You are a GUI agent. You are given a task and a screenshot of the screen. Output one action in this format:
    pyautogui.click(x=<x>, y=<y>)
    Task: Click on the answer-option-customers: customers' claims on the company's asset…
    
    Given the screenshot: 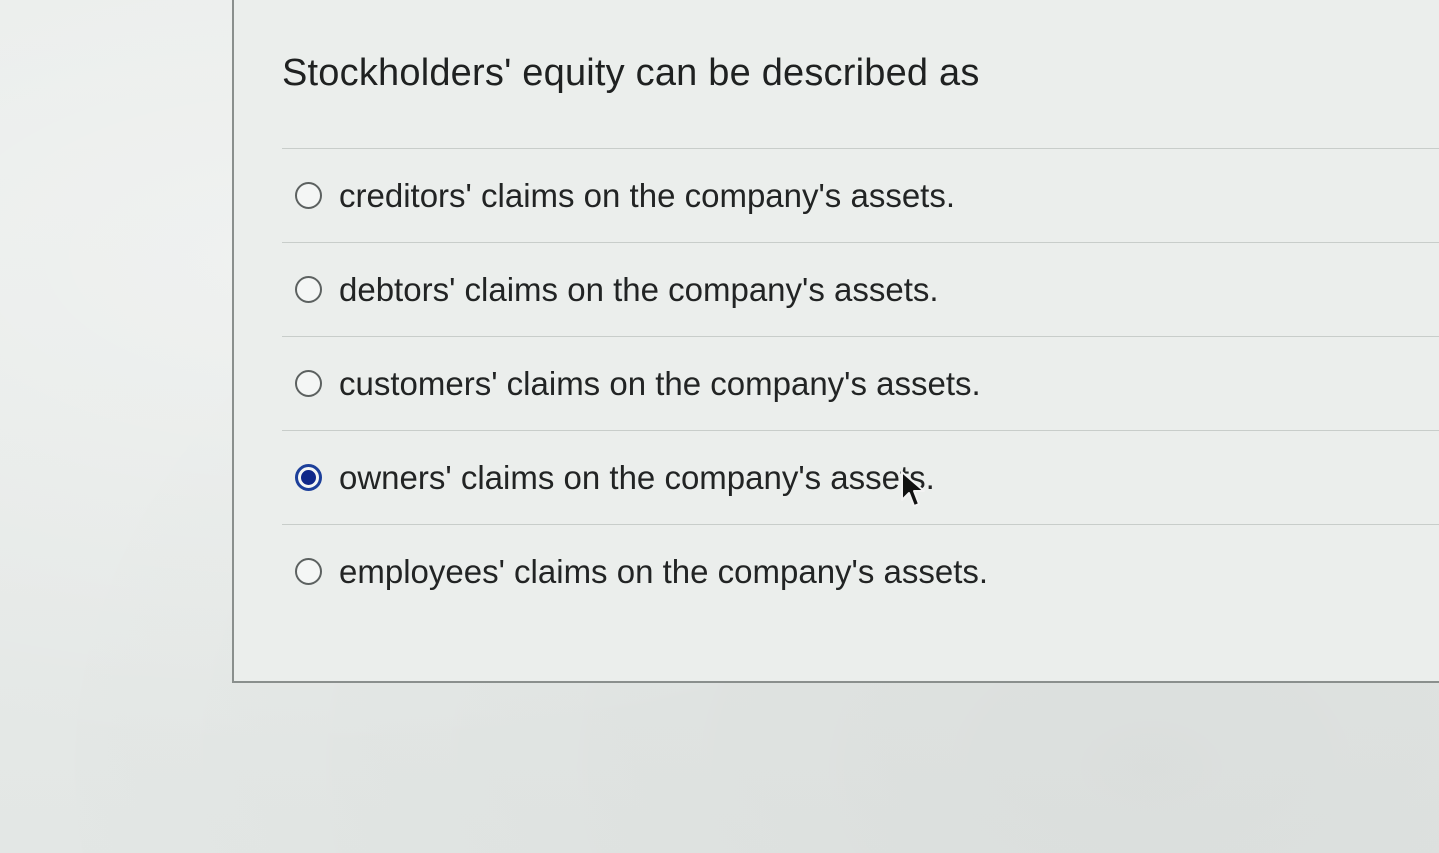 What is the action you would take?
    pyautogui.click(x=860, y=383)
    